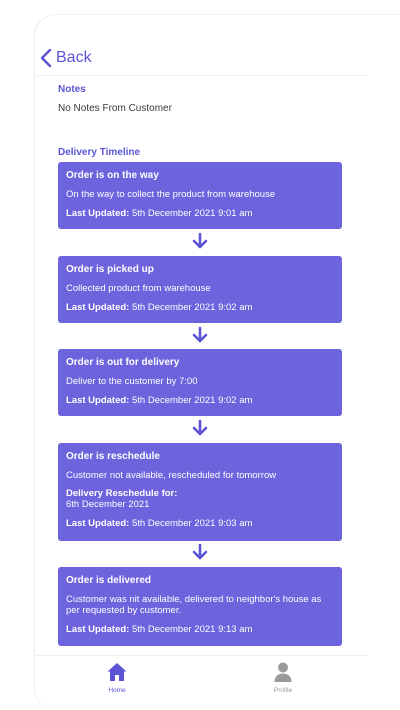 The height and width of the screenshot is (710, 400). I want to click on tab-home: Home, so click(117, 677).